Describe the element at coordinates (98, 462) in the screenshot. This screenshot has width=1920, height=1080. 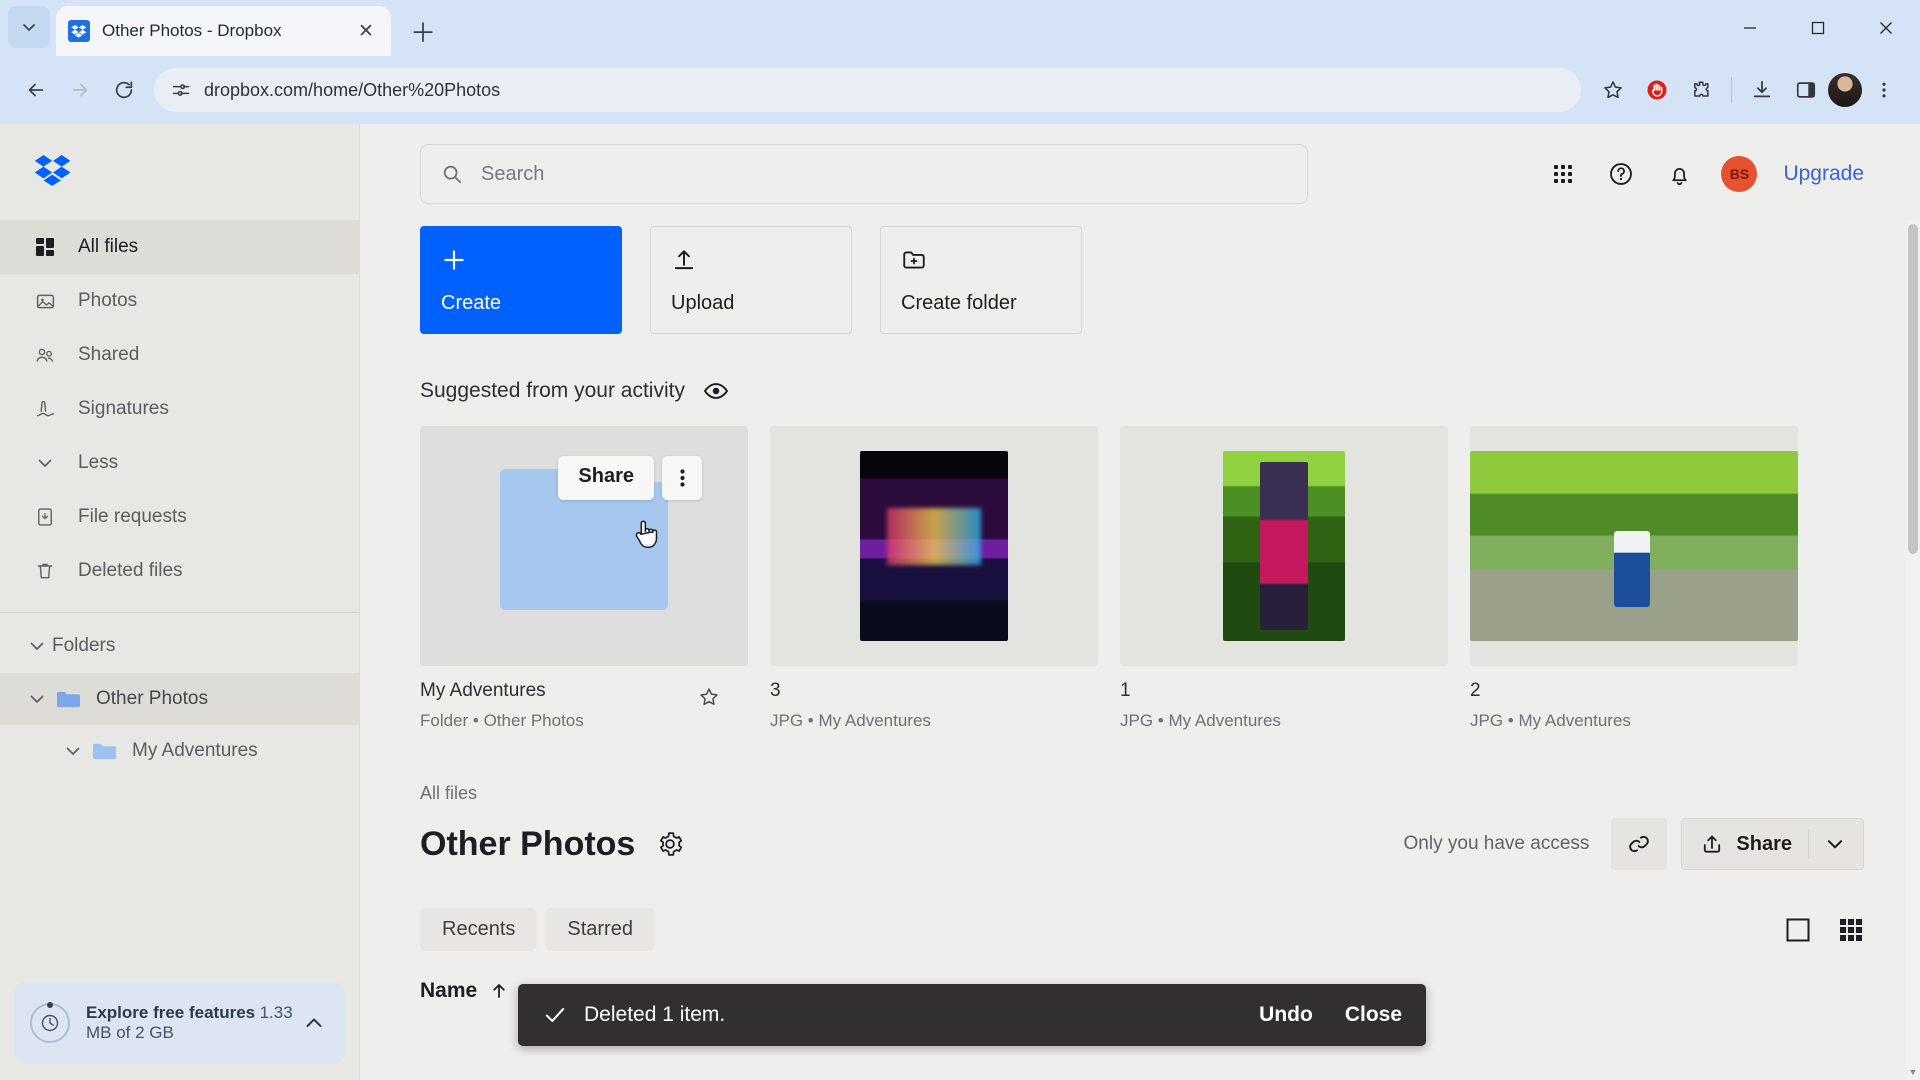
I see `sidebar-item-label: Less` at that location.